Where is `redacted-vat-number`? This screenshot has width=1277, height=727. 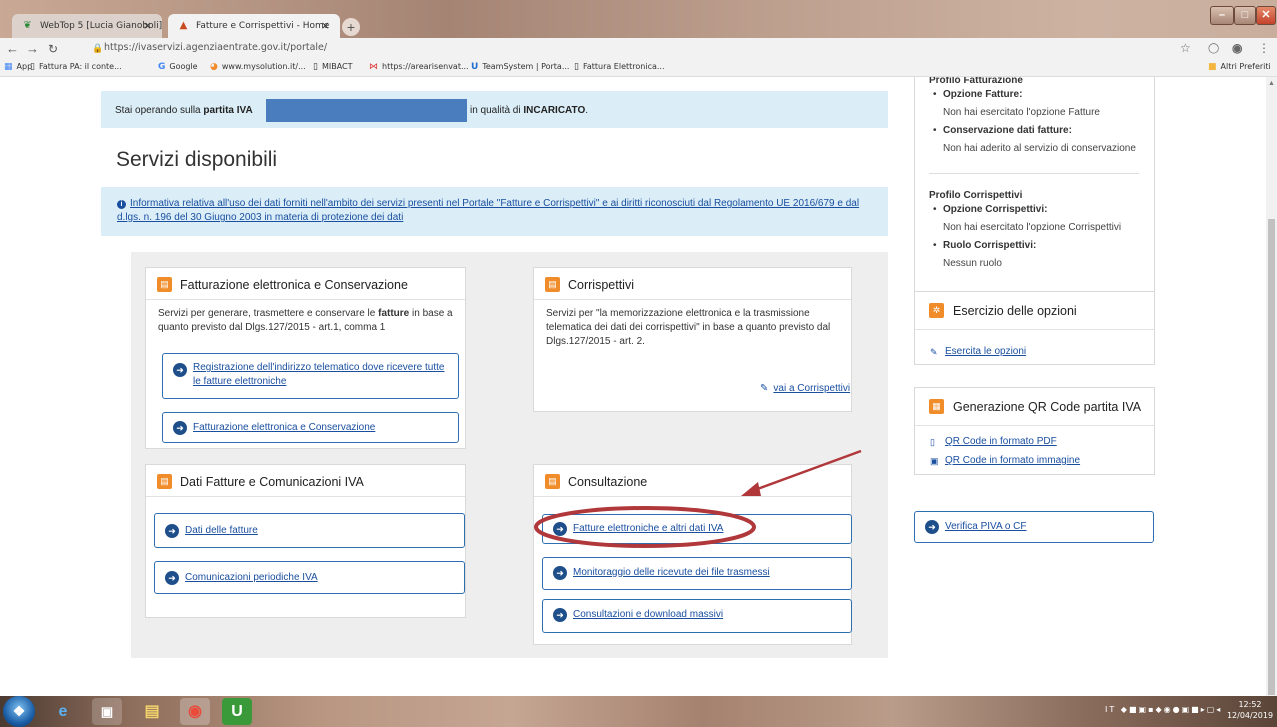 redacted-vat-number is located at coordinates (366, 110).